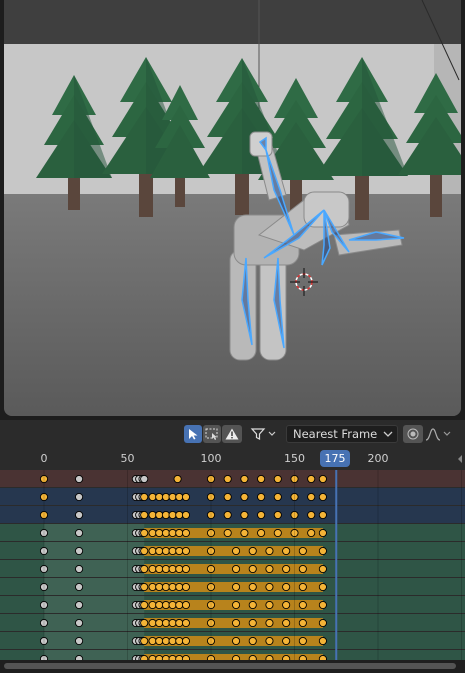  What do you see at coordinates (212, 434) in the screenshot?
I see `box-select-icon` at bounding box center [212, 434].